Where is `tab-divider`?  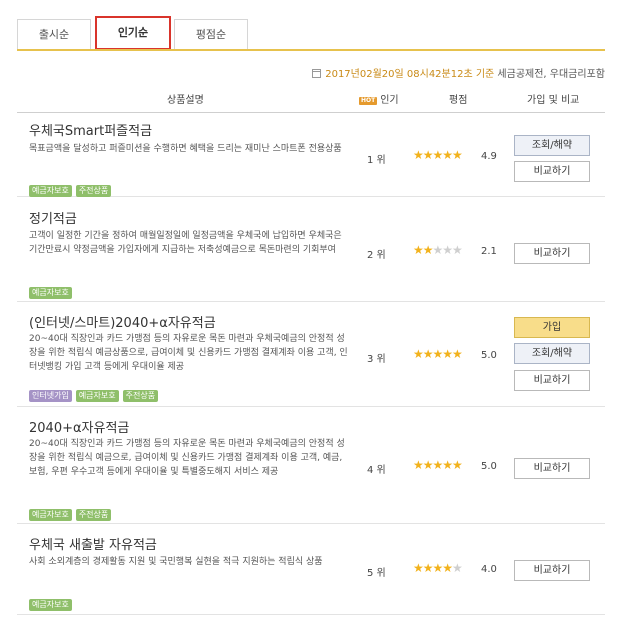
tab-divider is located at coordinates (311, 50).